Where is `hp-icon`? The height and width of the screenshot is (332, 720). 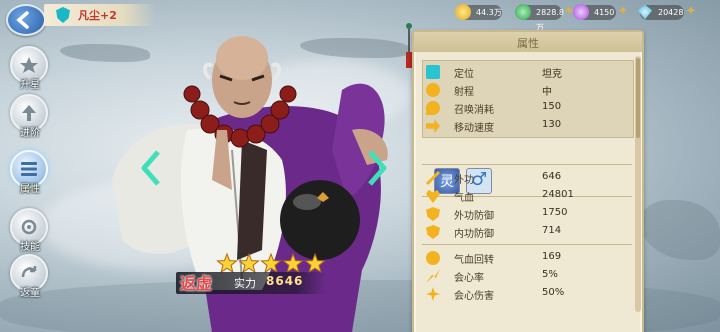 hp-icon is located at coordinates (433, 196).